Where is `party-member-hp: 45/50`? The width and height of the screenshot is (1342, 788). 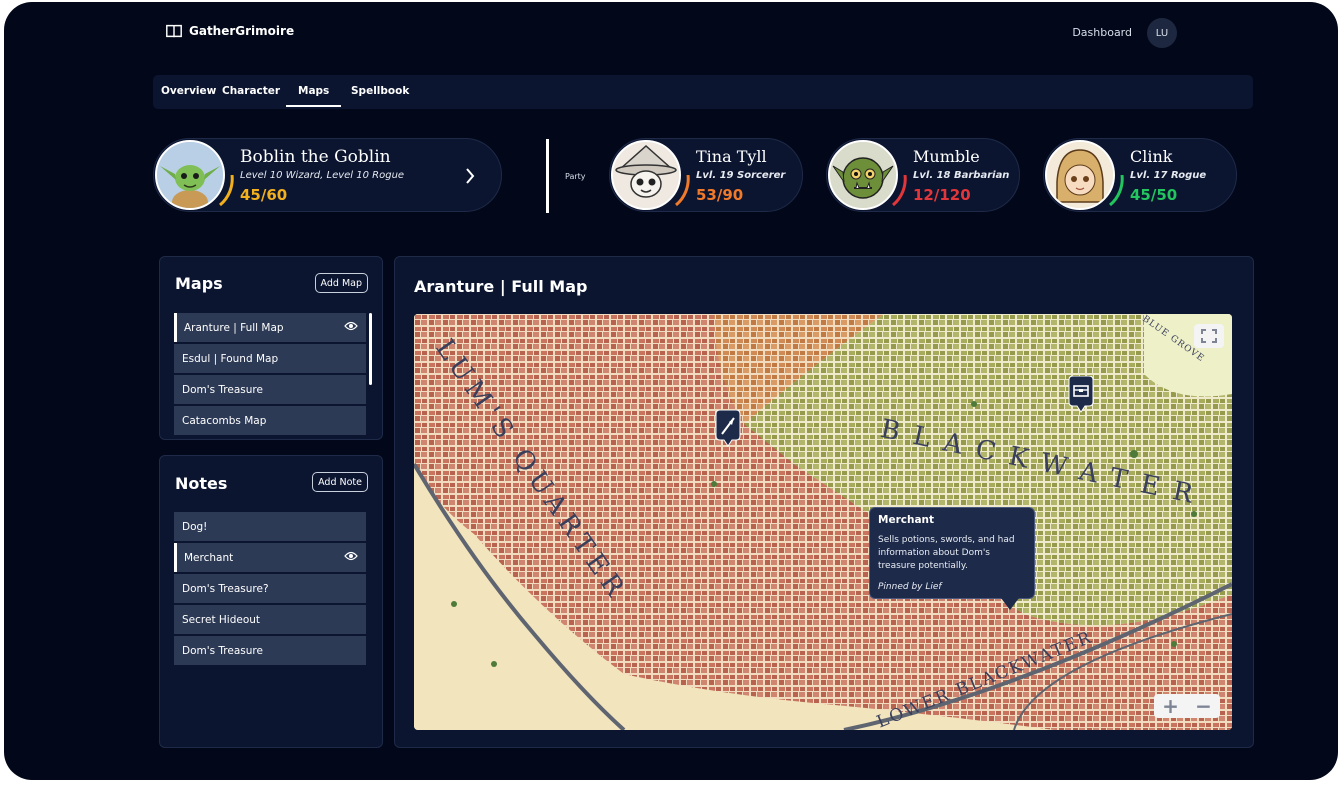
party-member-hp: 45/50 is located at coordinates (1154, 195).